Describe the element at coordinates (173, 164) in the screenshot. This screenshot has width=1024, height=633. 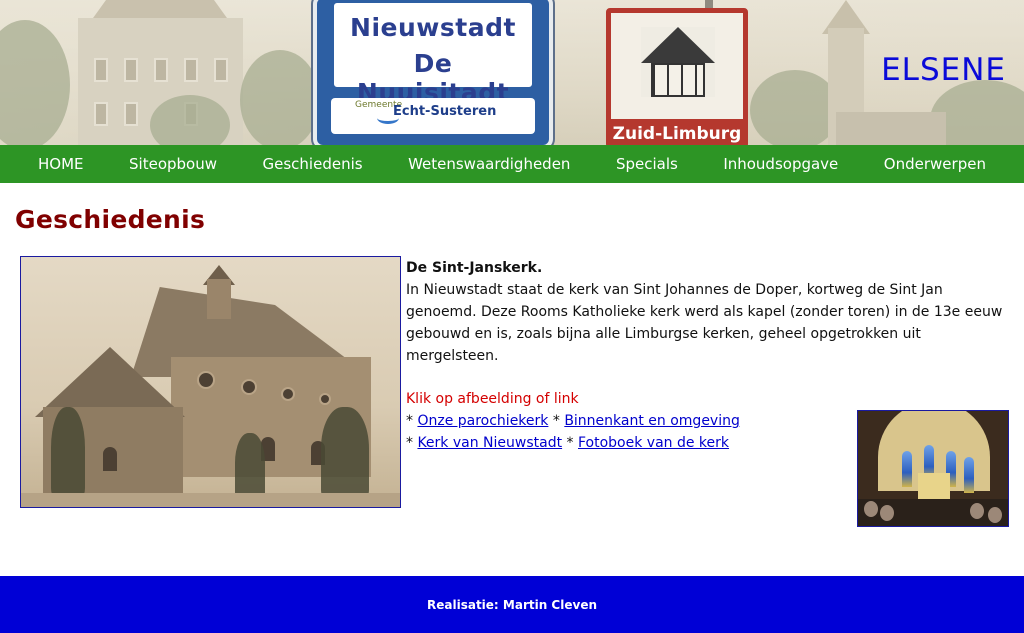
I see `nav-item-siteopbouw: Siteopbouw` at that location.